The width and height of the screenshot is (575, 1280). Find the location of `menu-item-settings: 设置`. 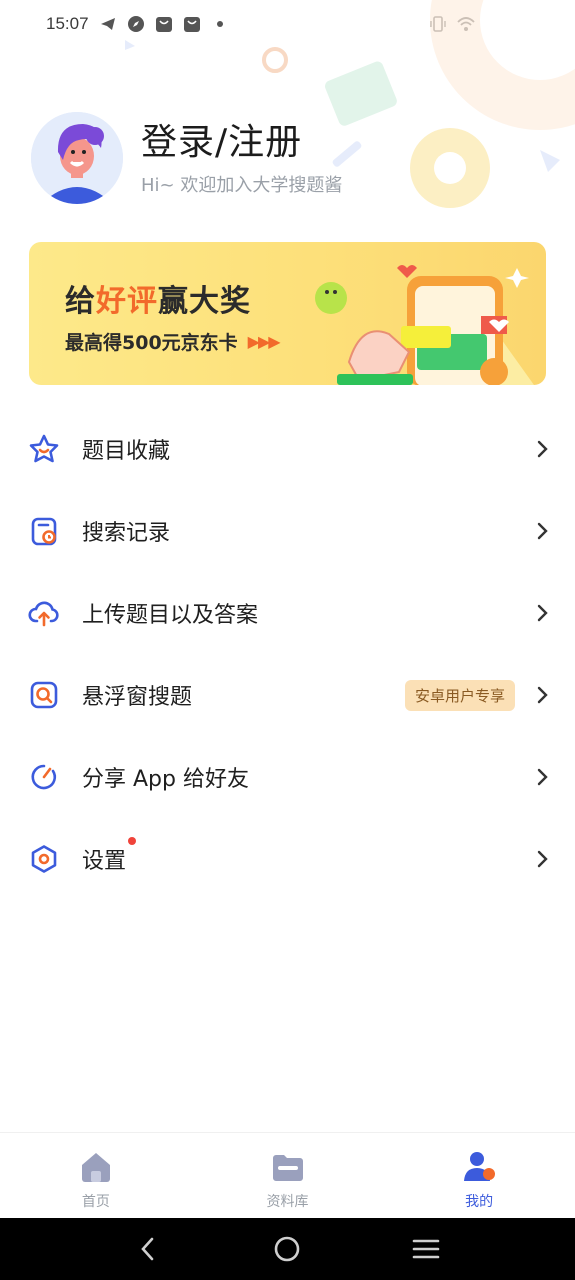

menu-item-settings: 设置 is located at coordinates (287, 859).